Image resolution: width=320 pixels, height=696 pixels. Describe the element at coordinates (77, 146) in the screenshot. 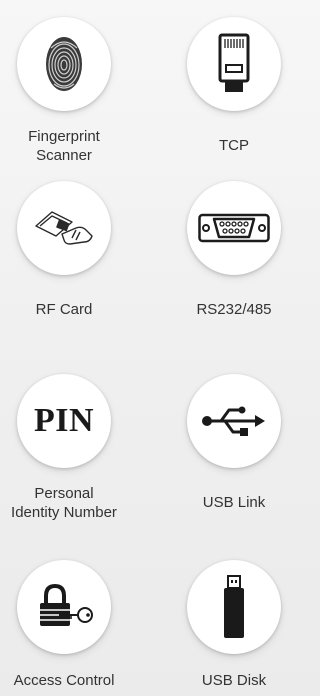

I see `feature-label: Fingerprint Scanner` at that location.